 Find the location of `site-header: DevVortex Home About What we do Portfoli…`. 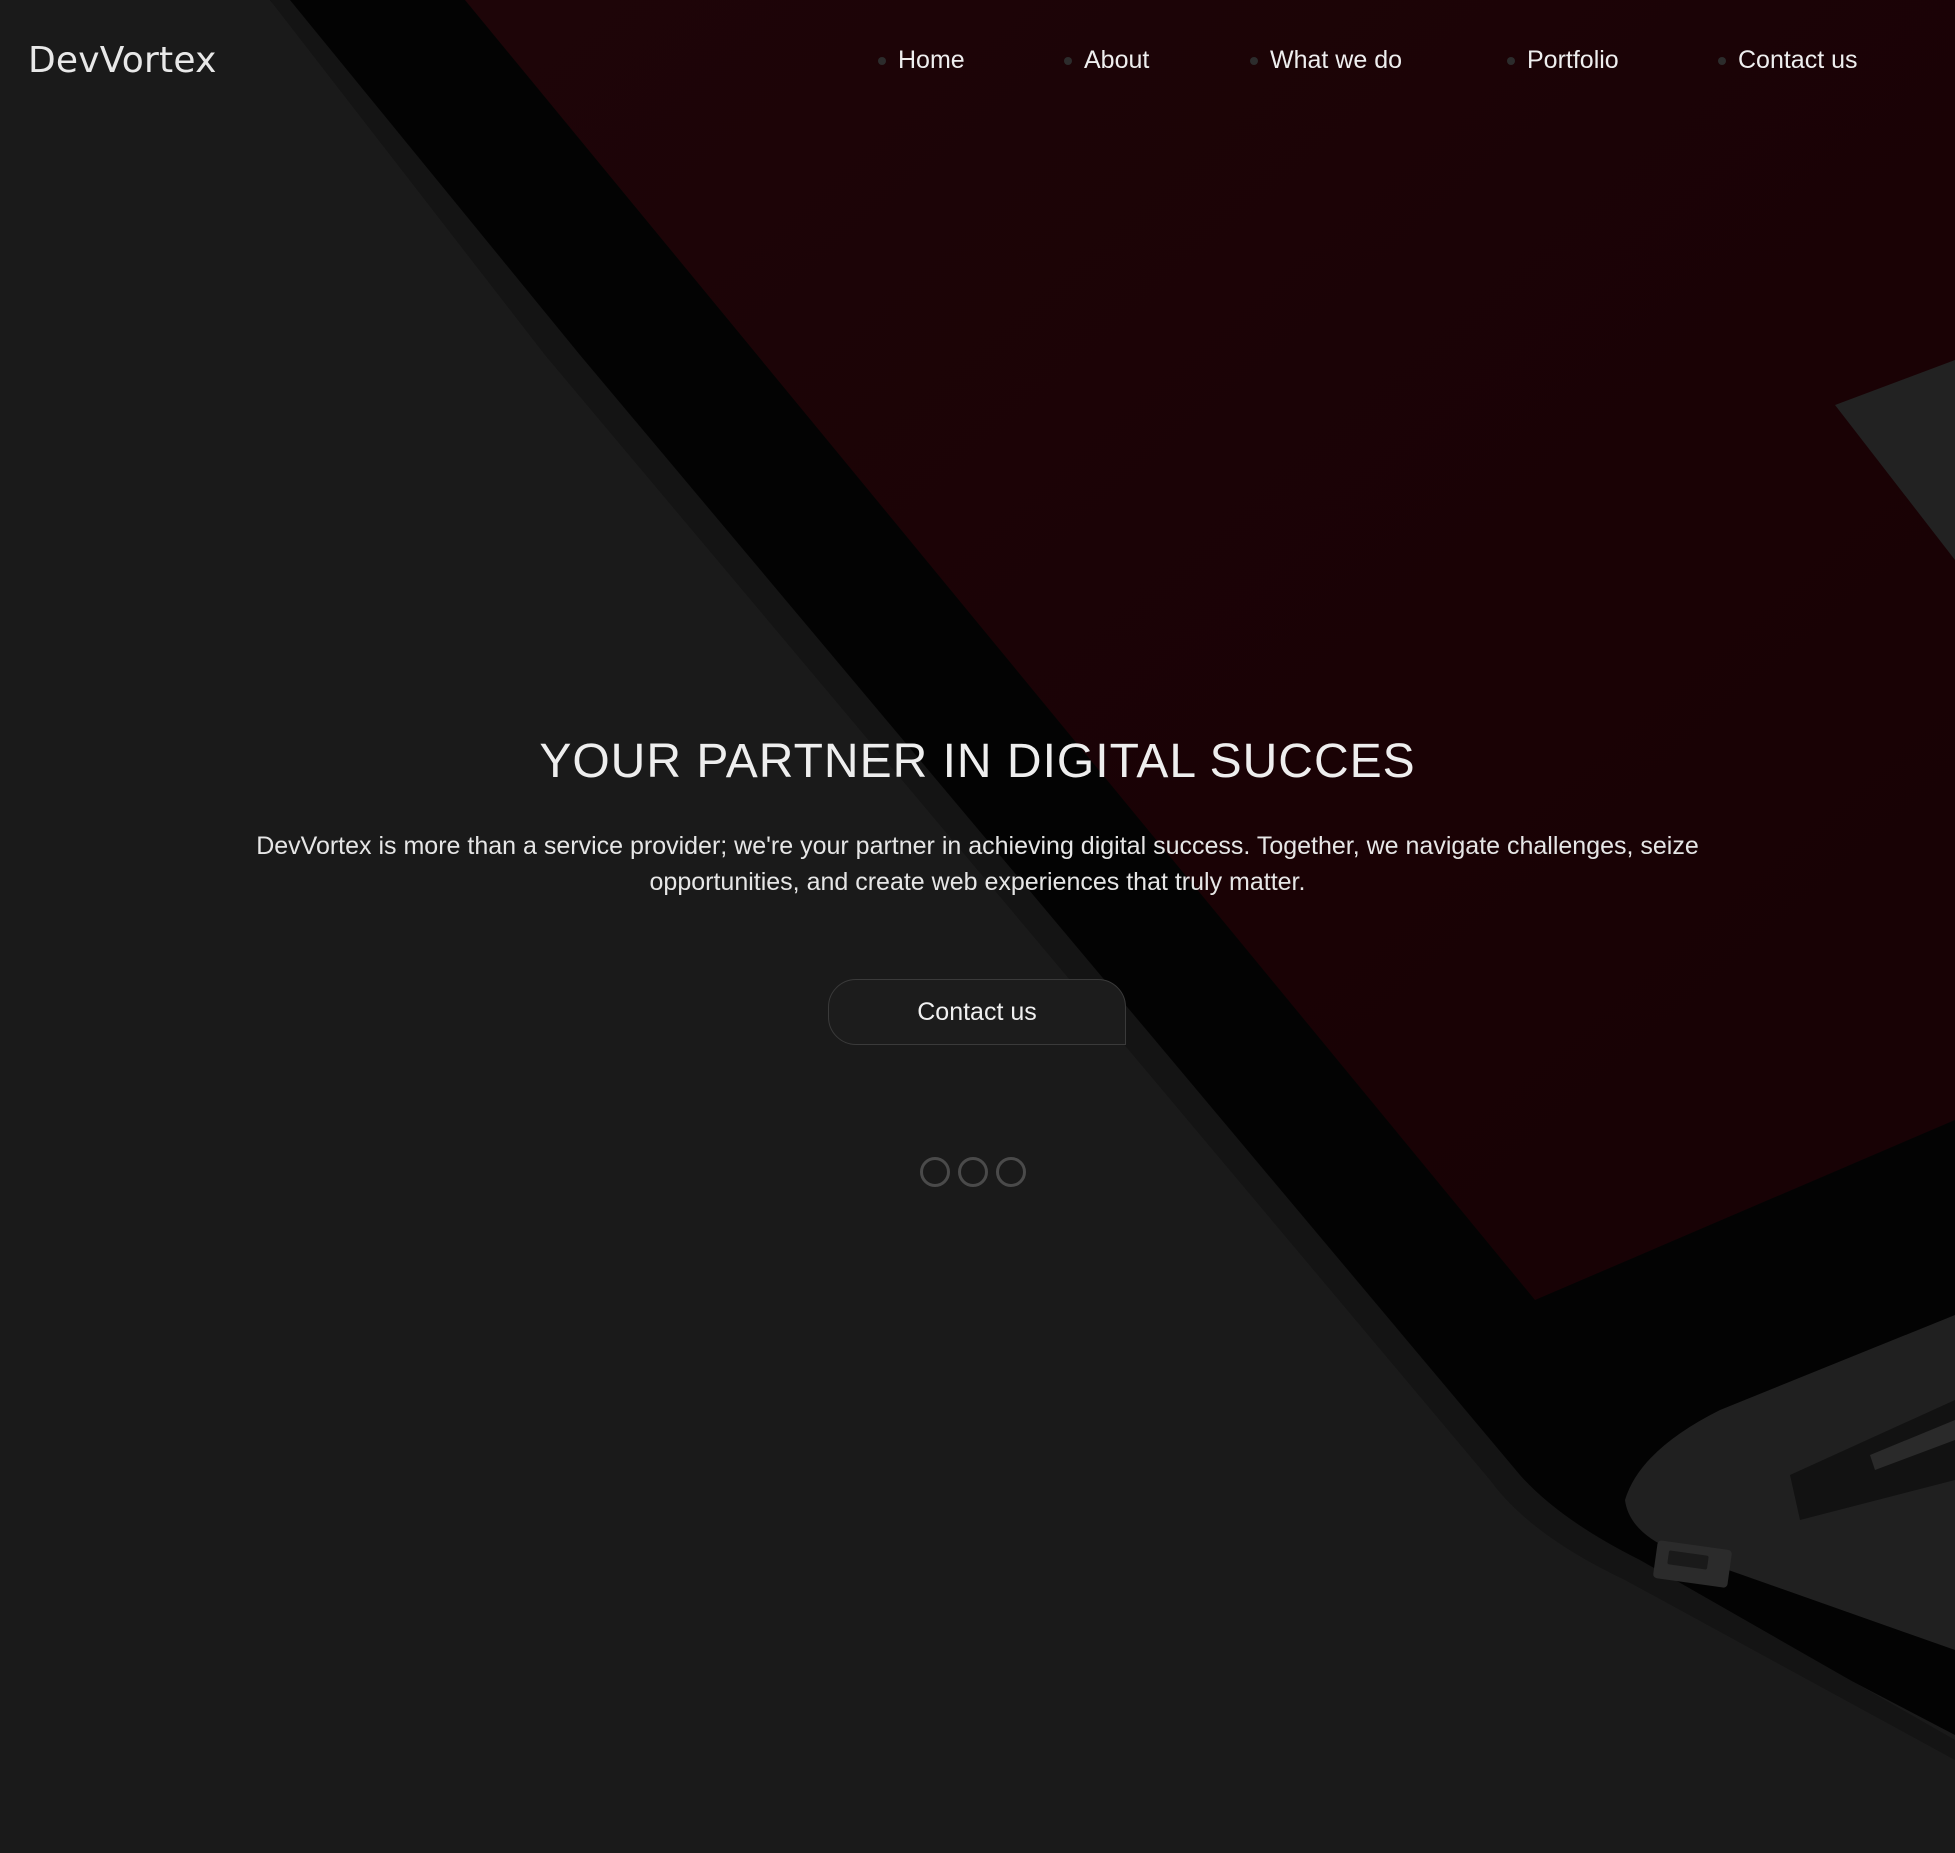

site-header: DevVortex Home About What we do Portfoli… is located at coordinates (977, 65).